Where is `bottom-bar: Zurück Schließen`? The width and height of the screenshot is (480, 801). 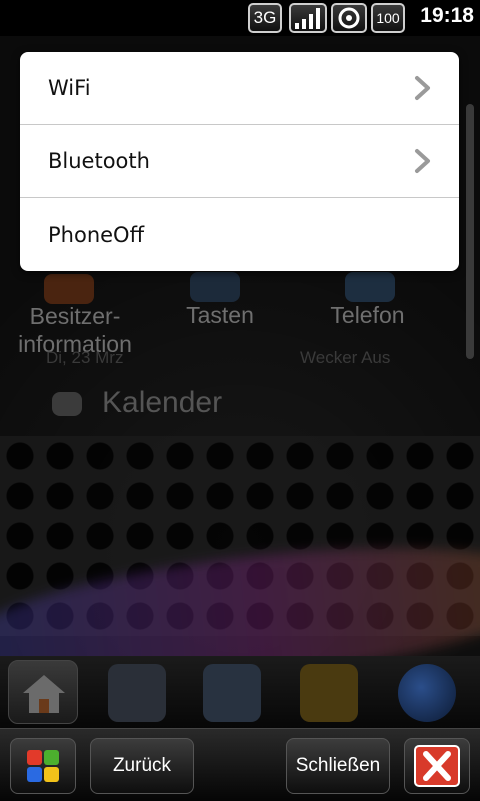
bottom-bar: Zurück Schließen is located at coordinates (240, 764).